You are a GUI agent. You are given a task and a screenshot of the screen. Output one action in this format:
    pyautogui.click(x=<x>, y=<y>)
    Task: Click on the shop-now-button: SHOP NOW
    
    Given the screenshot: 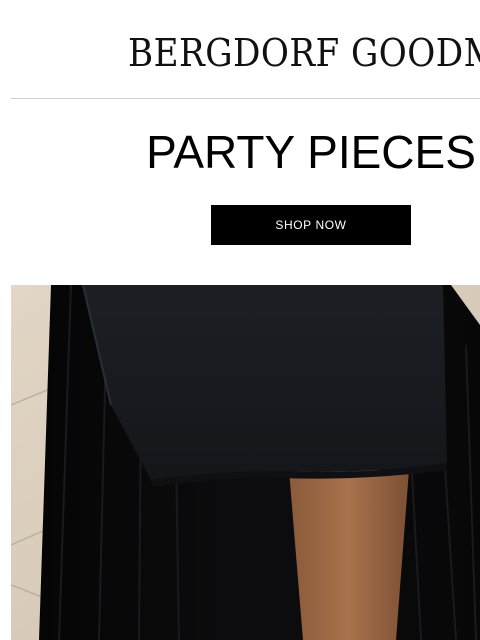 What is the action you would take?
    pyautogui.click(x=311, y=225)
    